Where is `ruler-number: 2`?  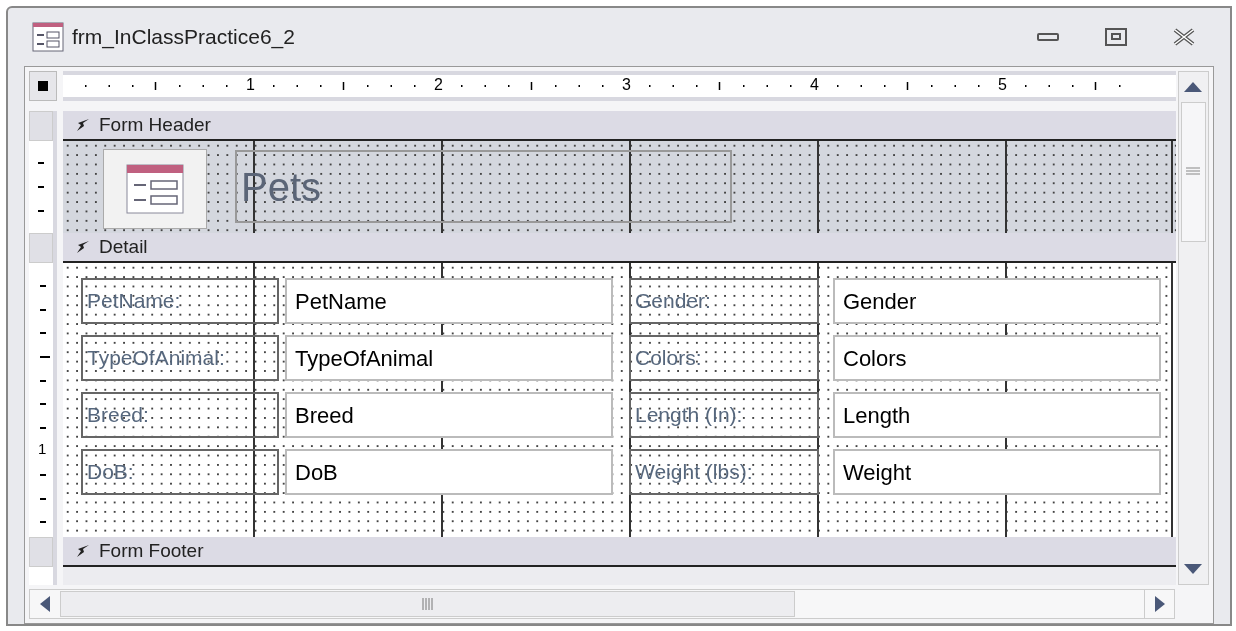
ruler-number: 2 is located at coordinates (438, 85).